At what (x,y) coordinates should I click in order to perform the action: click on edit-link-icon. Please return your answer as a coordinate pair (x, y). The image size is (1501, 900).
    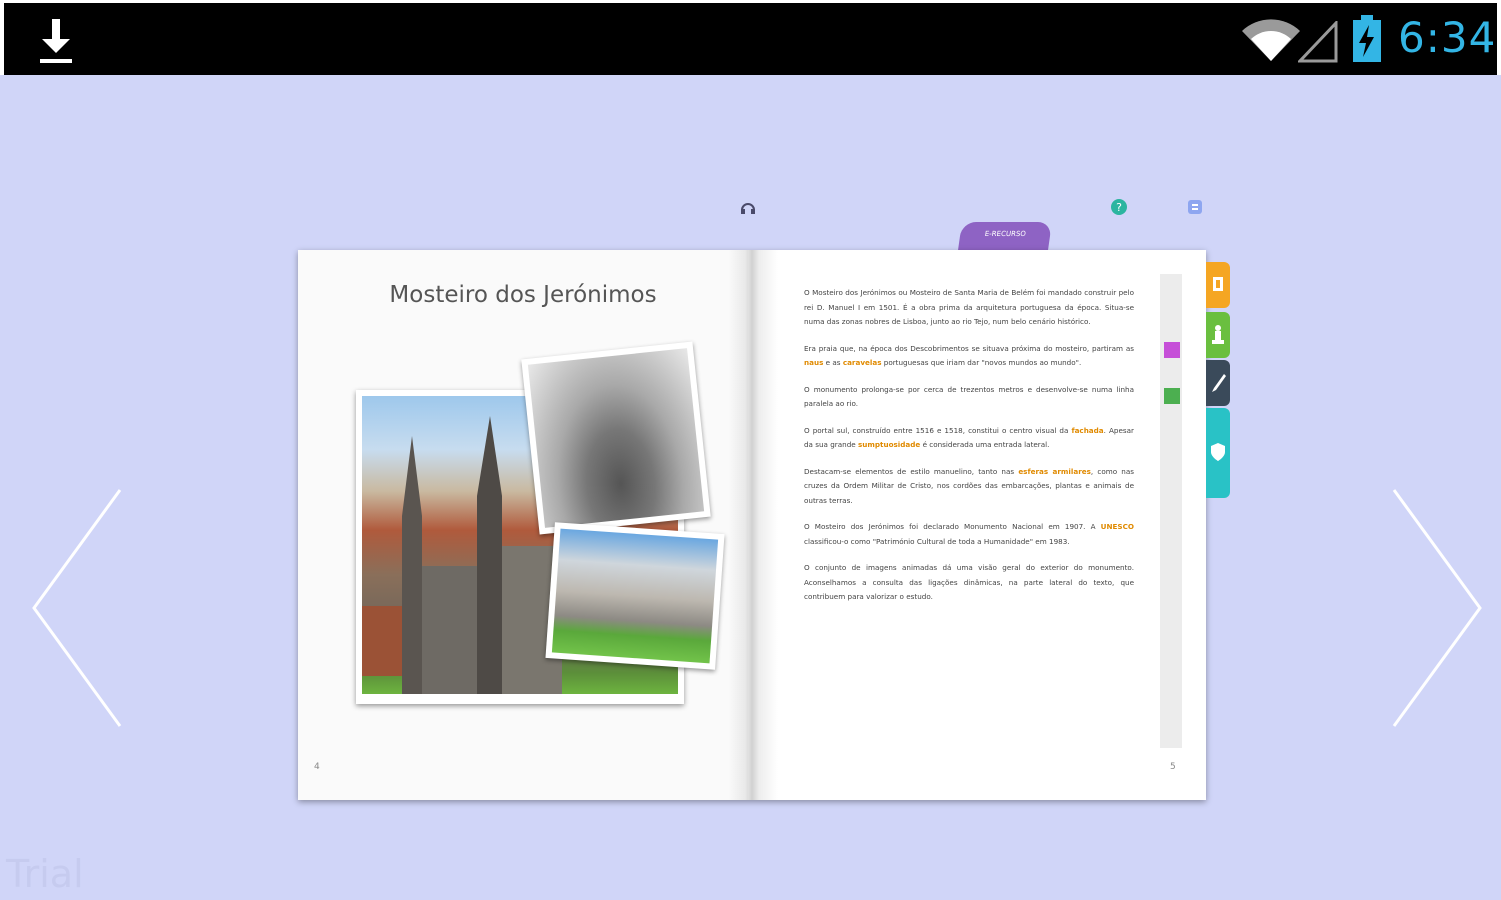
    Looking at the image, I should click on (1172, 350).